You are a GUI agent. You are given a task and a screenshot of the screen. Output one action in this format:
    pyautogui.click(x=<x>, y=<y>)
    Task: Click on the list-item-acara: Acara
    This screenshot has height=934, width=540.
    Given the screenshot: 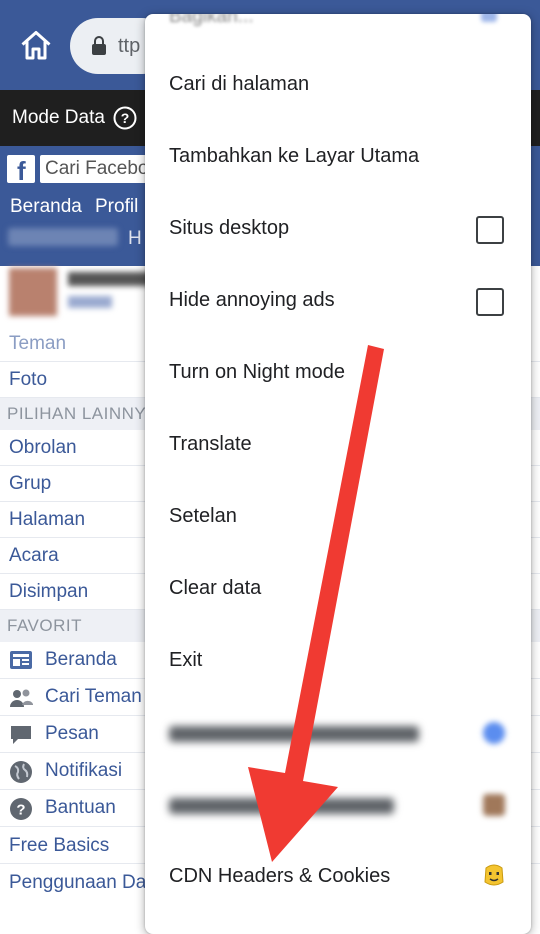 What is the action you would take?
    pyautogui.click(x=34, y=556)
    